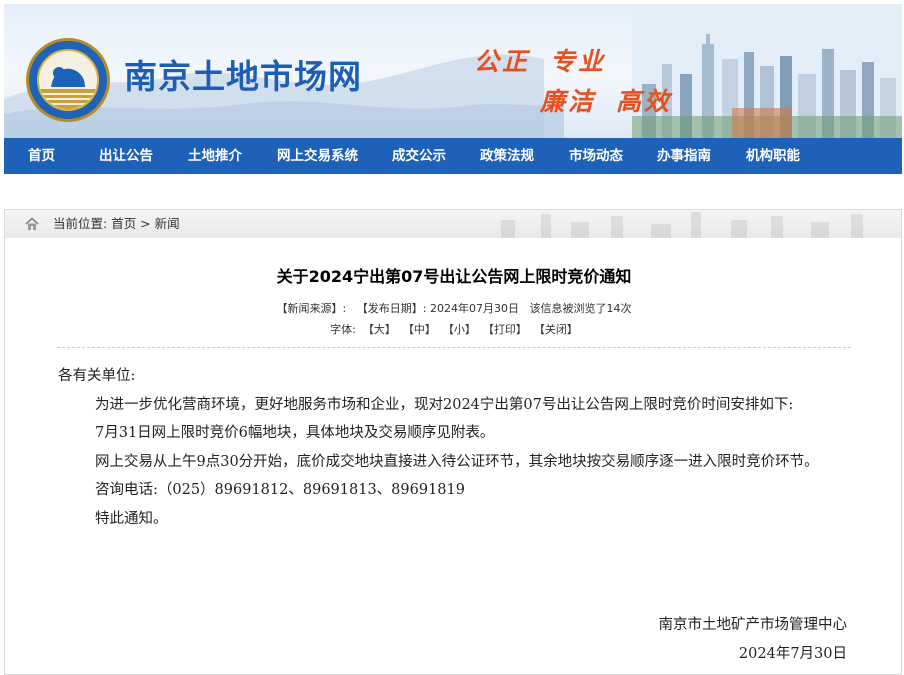 The height and width of the screenshot is (675, 904). What do you see at coordinates (280, 490) in the screenshot?
I see `contact-phones: 咨询电话:（025）89691812、89691813、89691819` at bounding box center [280, 490].